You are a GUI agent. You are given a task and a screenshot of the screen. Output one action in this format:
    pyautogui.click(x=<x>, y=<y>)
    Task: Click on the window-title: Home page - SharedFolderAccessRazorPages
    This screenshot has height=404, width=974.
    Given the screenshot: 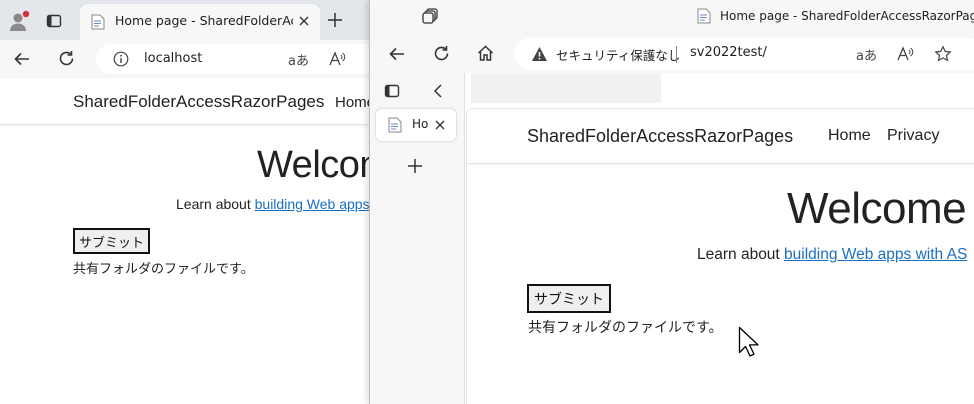 What is the action you would take?
    pyautogui.click(x=847, y=16)
    